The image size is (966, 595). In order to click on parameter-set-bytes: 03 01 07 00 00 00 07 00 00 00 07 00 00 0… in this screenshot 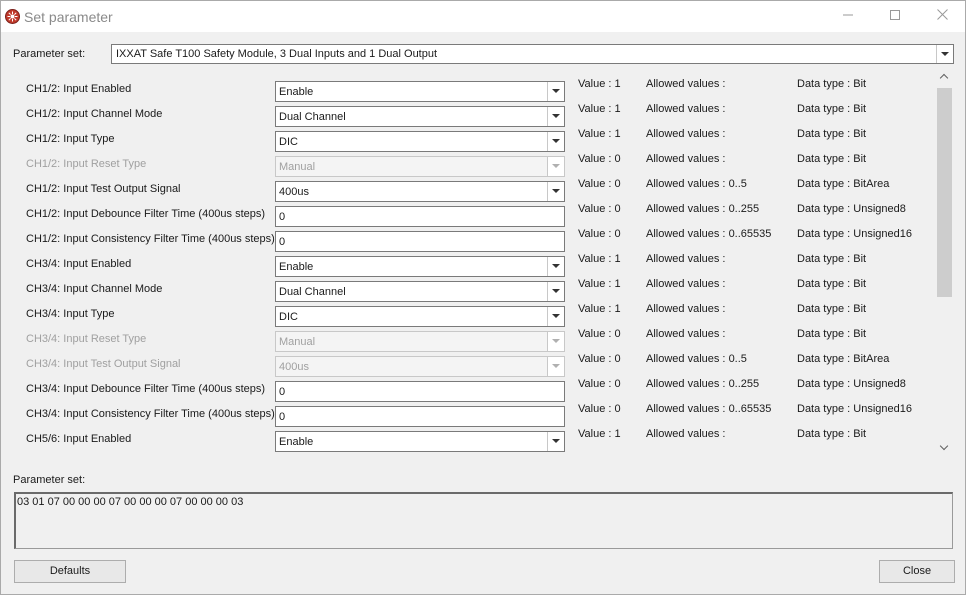, I will do `click(130, 502)`.